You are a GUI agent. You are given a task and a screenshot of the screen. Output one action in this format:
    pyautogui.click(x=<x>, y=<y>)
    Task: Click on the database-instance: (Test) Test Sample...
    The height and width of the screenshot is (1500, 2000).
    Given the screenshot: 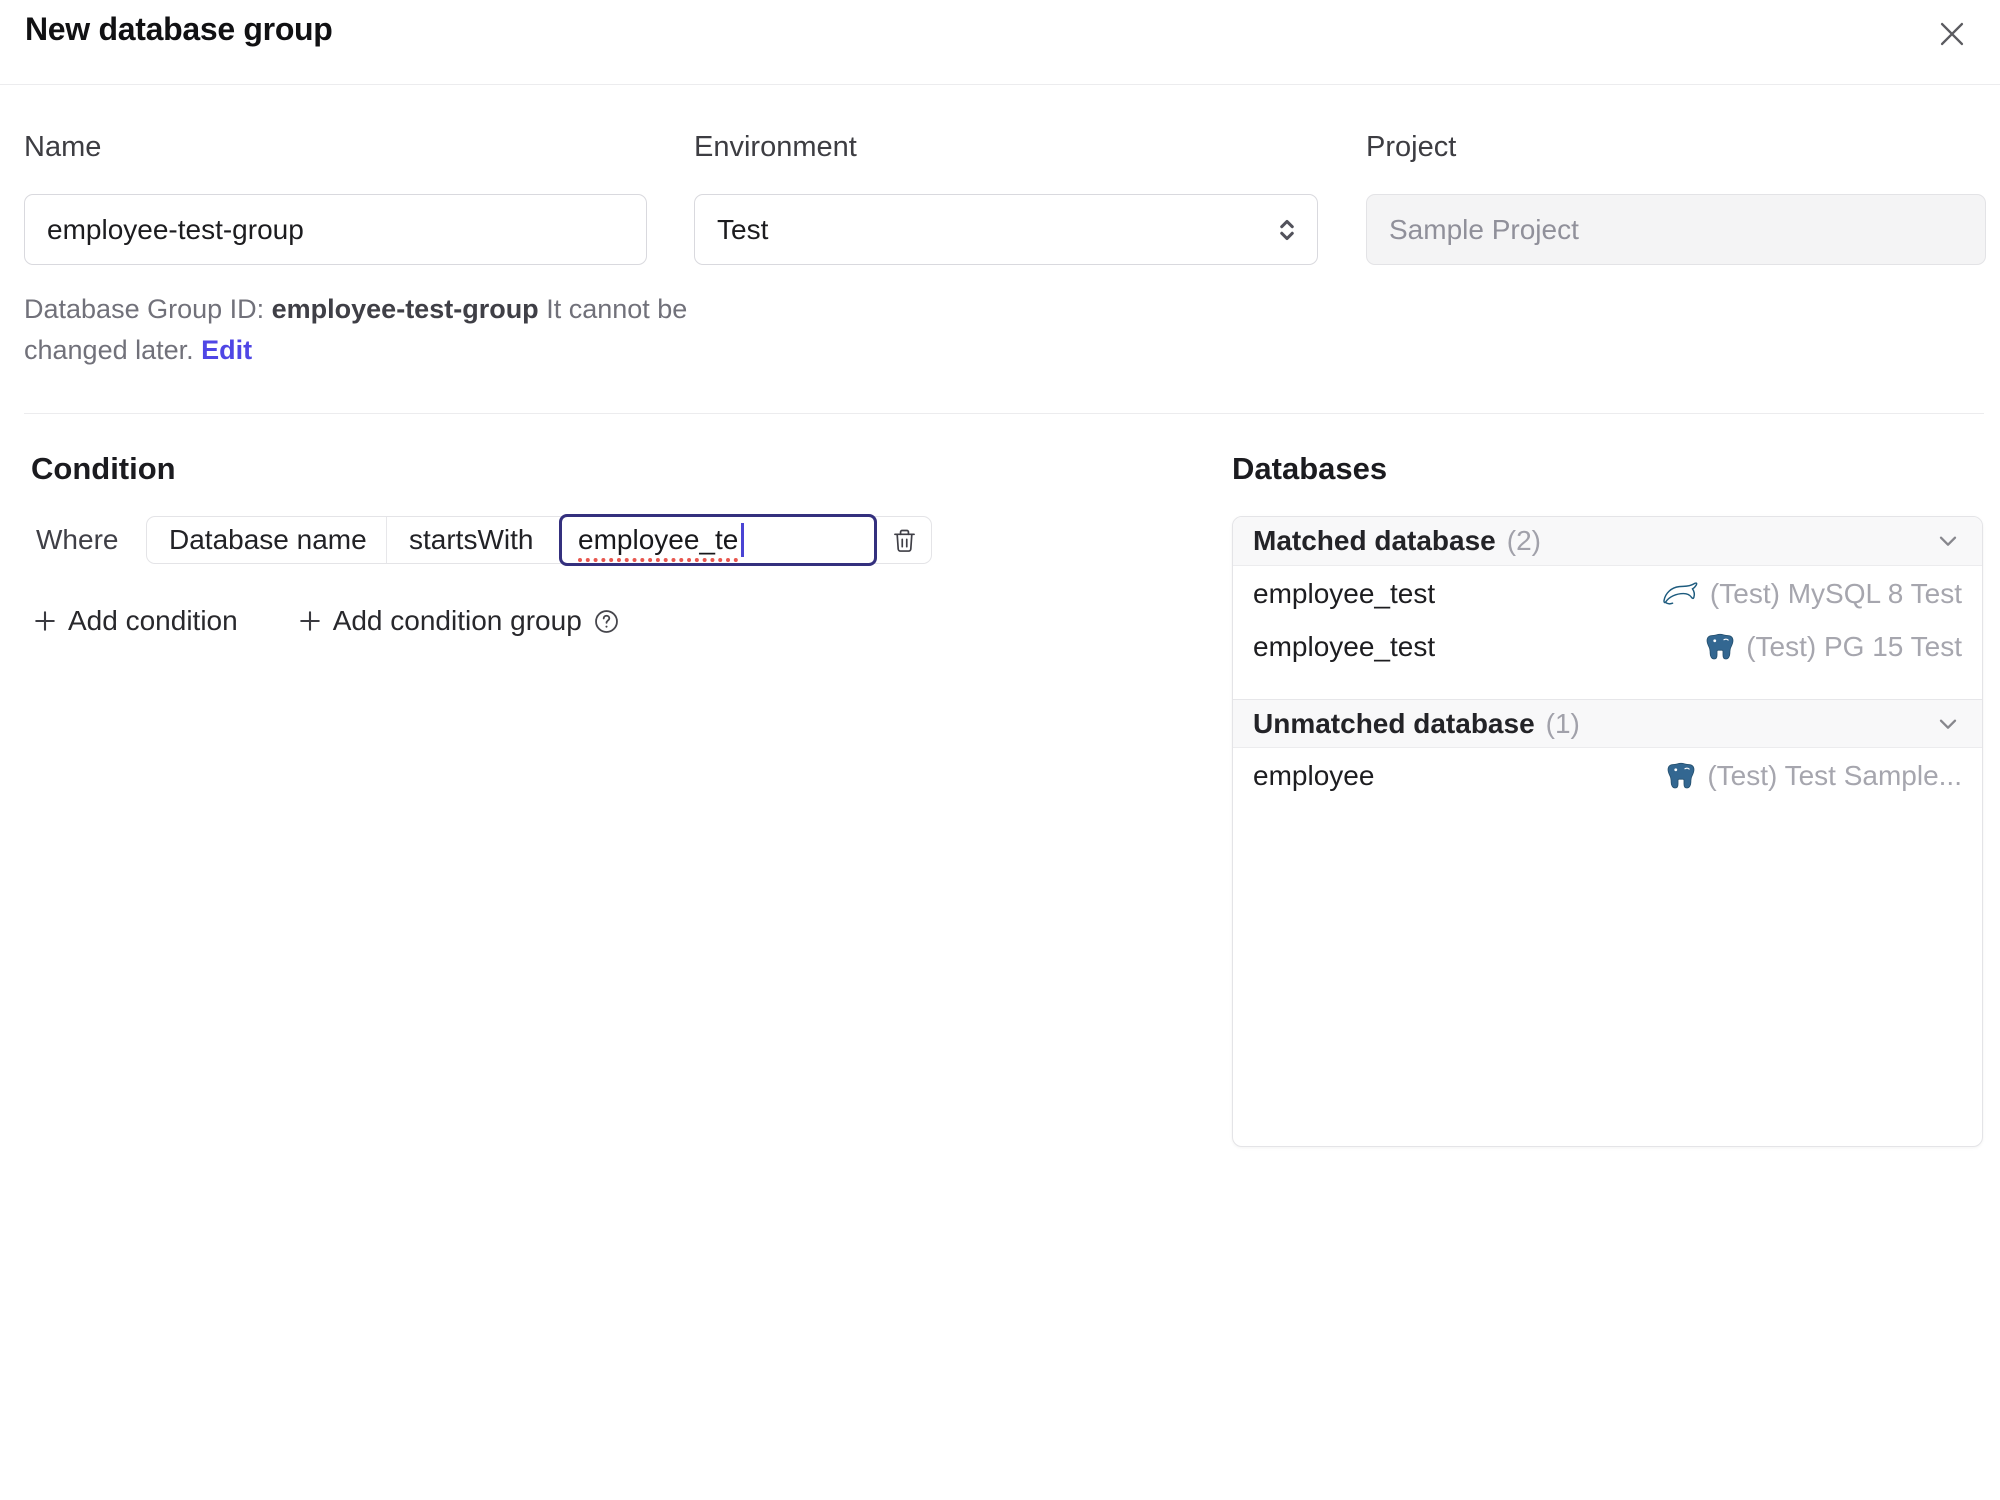 What is the action you would take?
    pyautogui.click(x=1814, y=776)
    